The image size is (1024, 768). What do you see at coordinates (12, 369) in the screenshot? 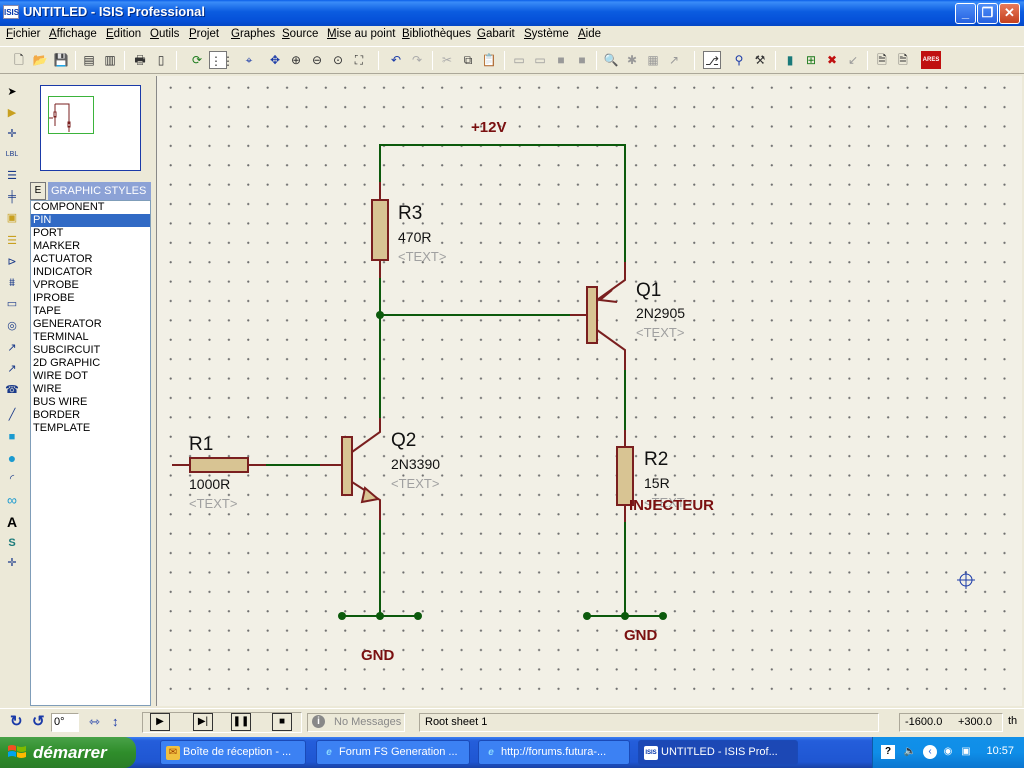
I see `current-probe-icon: ↗` at bounding box center [12, 369].